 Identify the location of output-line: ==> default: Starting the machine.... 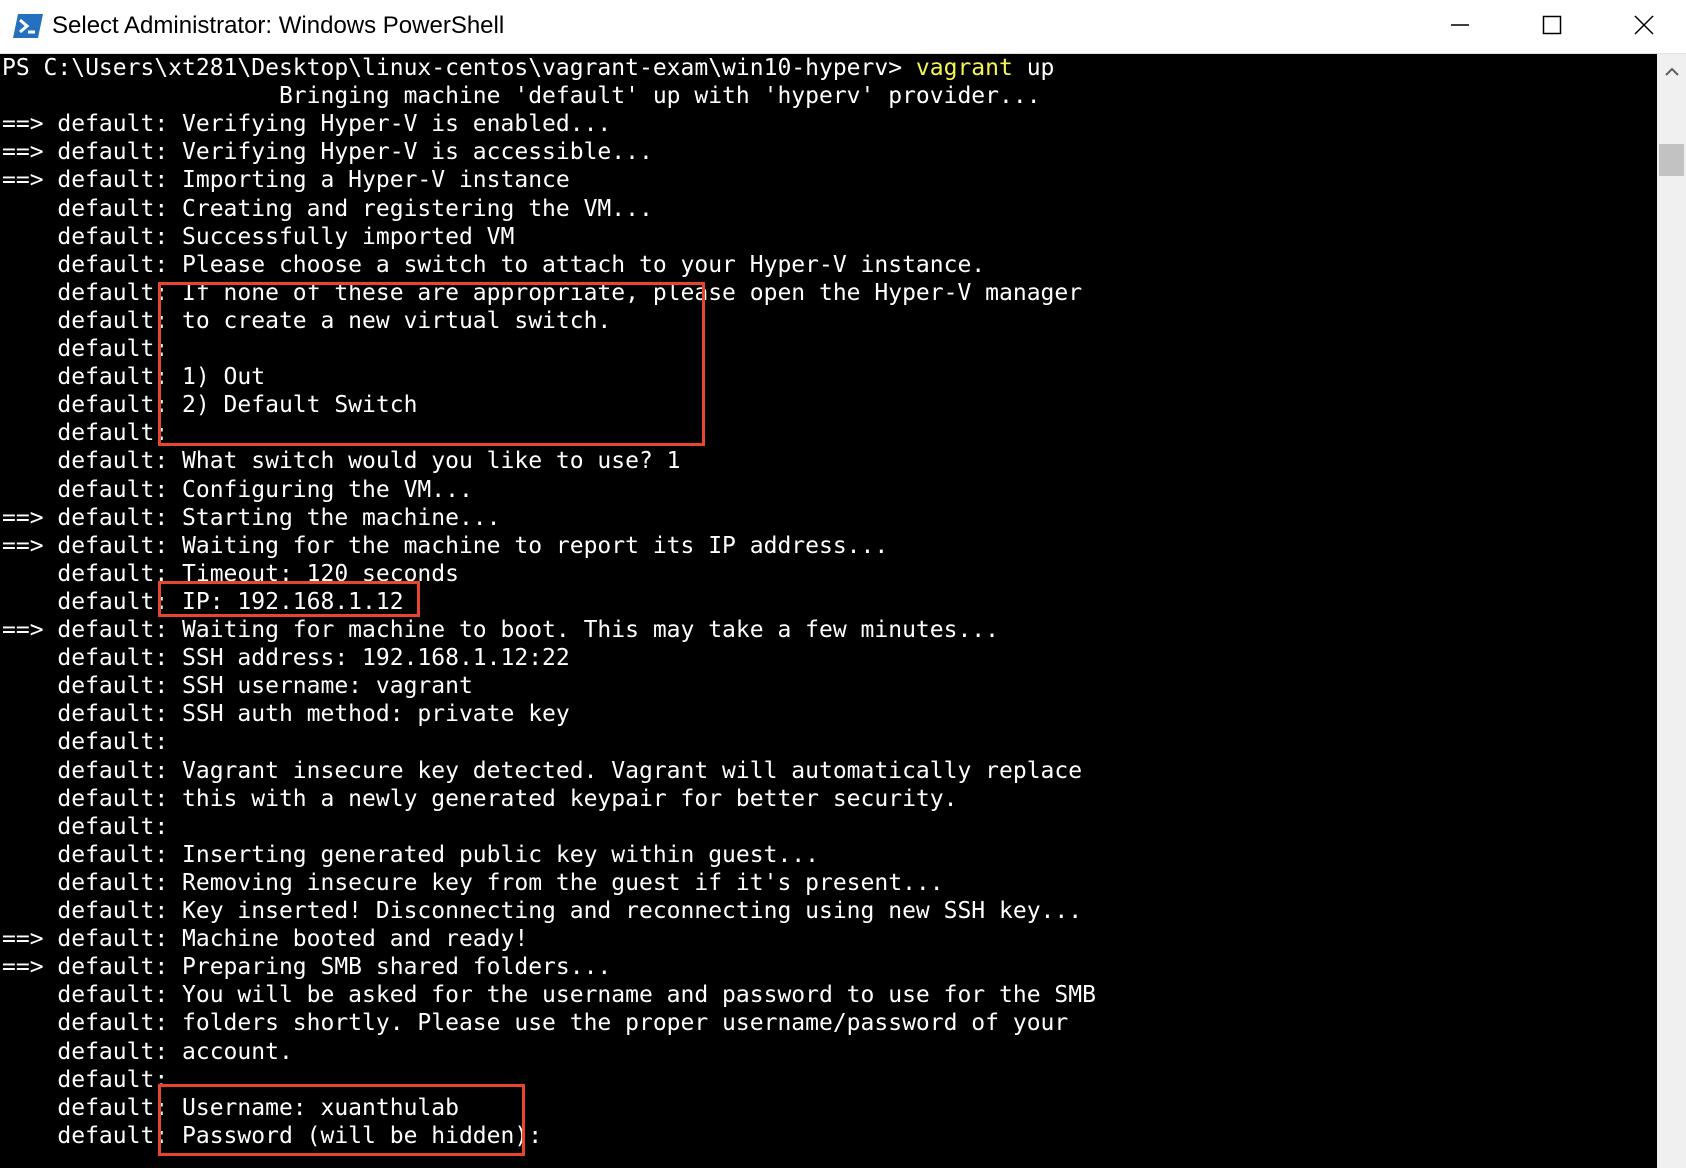
(251, 517).